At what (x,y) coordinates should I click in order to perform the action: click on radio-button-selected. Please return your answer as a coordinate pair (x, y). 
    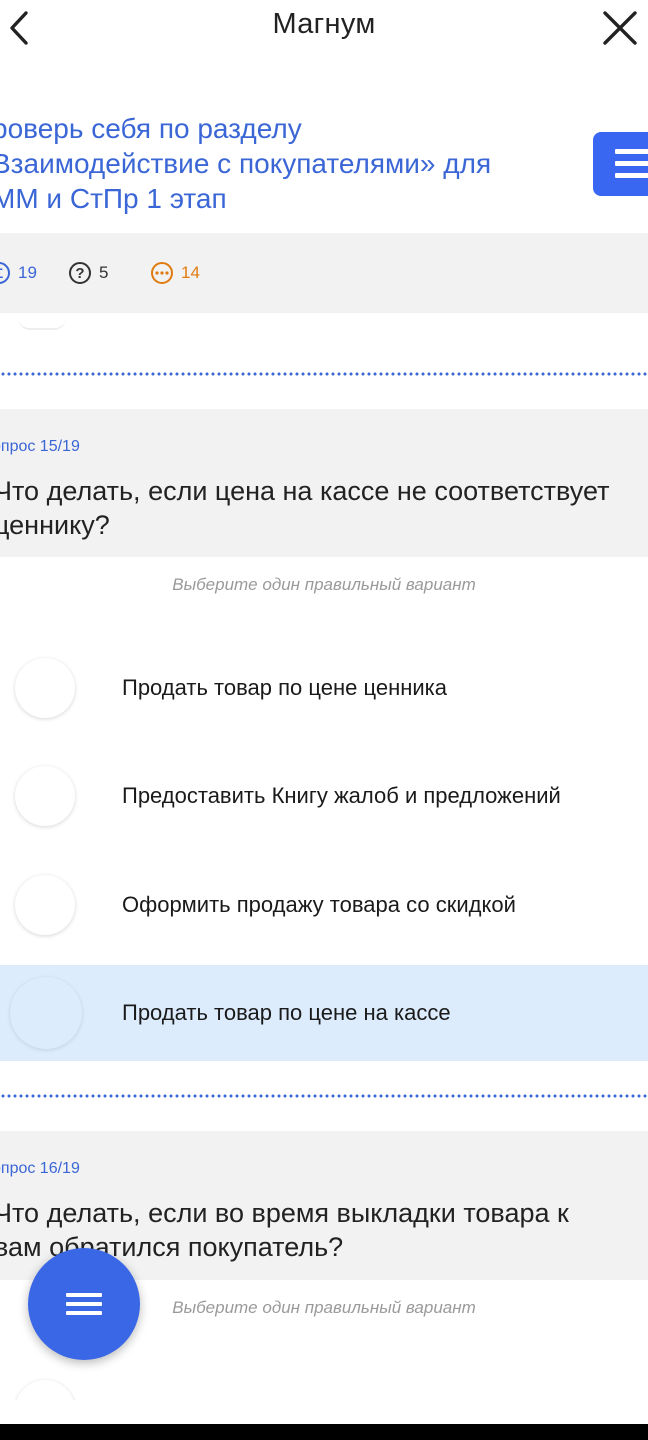
    Looking at the image, I should click on (46, 1013).